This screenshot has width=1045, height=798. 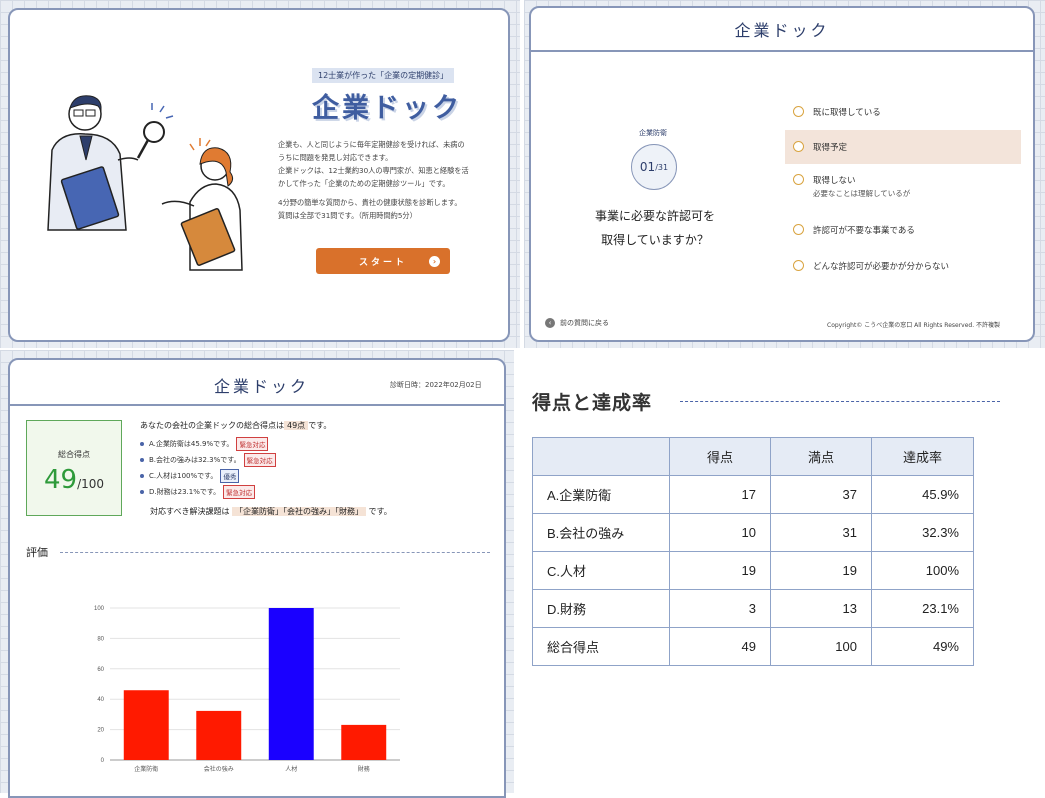 I want to click on answer-option: 許認可が不要な事業である, so click(x=903, y=233).